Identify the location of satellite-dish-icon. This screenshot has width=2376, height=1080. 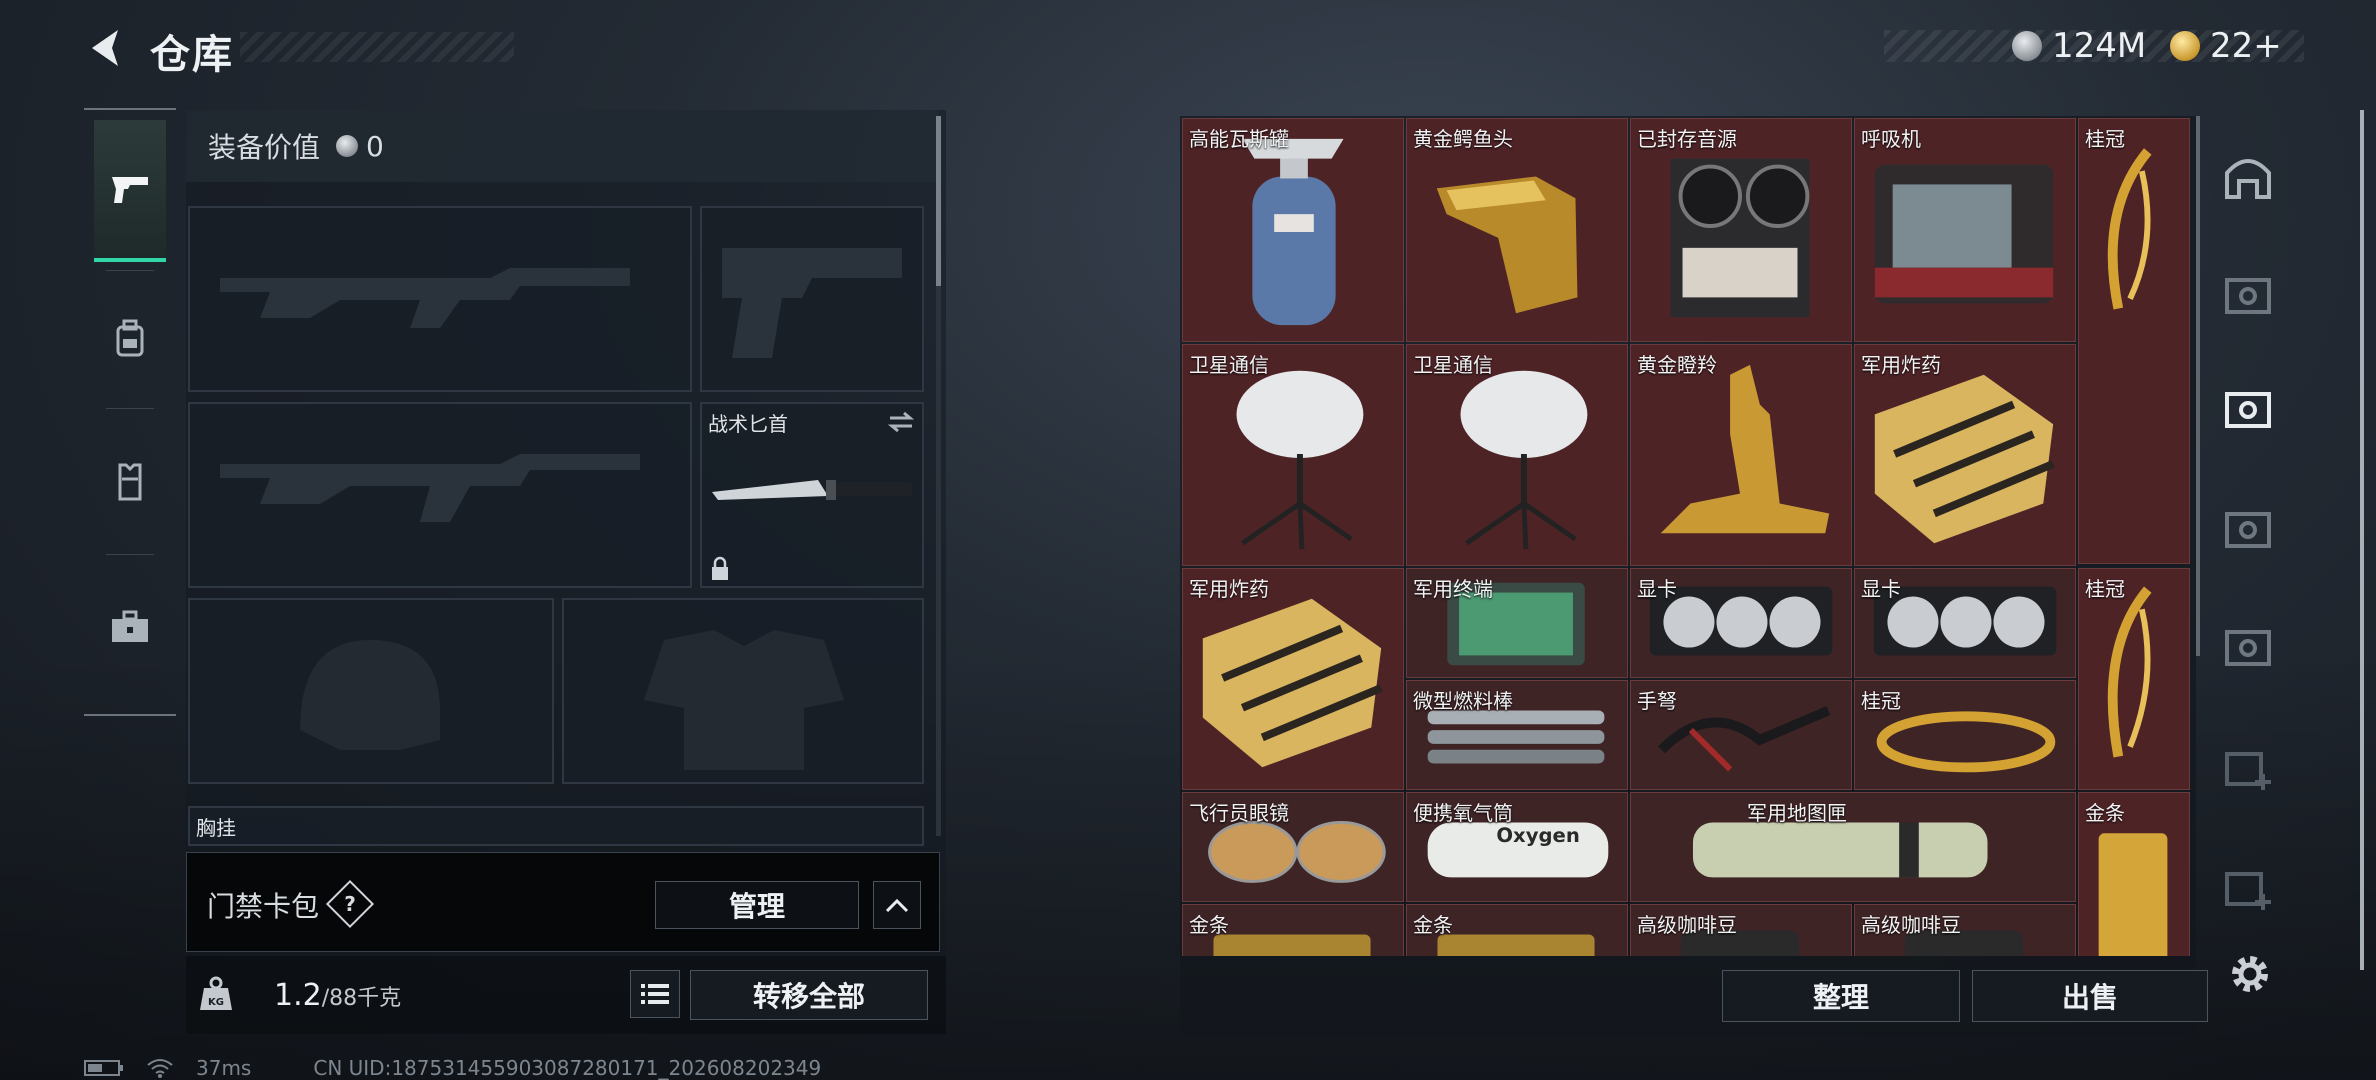
(1300, 460).